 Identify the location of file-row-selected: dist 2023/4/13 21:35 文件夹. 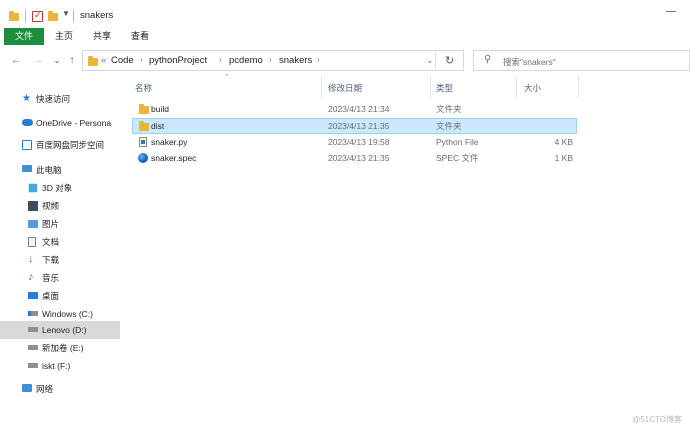
(354, 126).